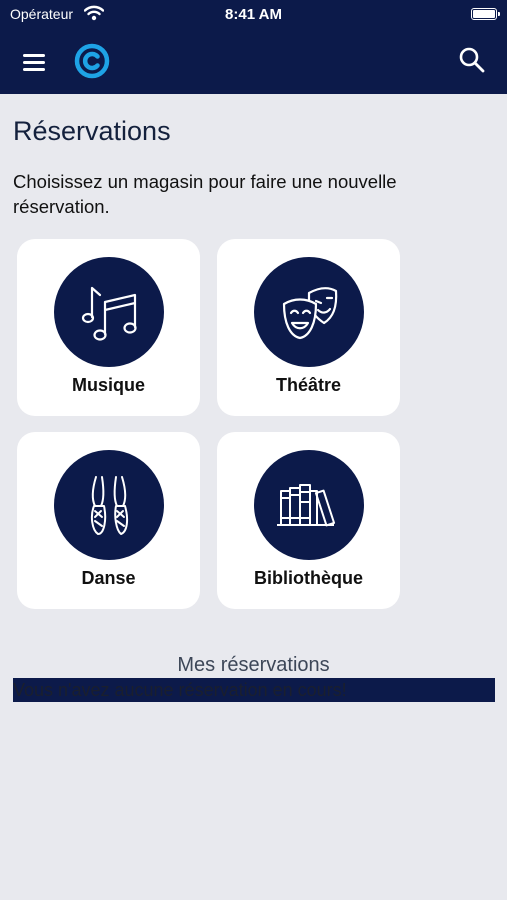 The width and height of the screenshot is (507, 900). Describe the element at coordinates (485, 14) in the screenshot. I see `battery-icon` at that location.